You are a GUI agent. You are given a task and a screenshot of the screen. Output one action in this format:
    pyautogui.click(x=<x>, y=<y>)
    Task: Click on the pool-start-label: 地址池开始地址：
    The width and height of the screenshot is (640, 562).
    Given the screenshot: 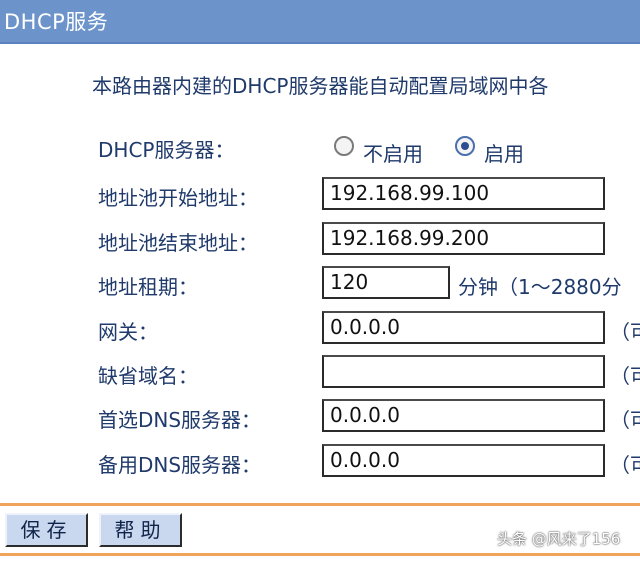 What is the action you would take?
    pyautogui.click(x=178, y=198)
    